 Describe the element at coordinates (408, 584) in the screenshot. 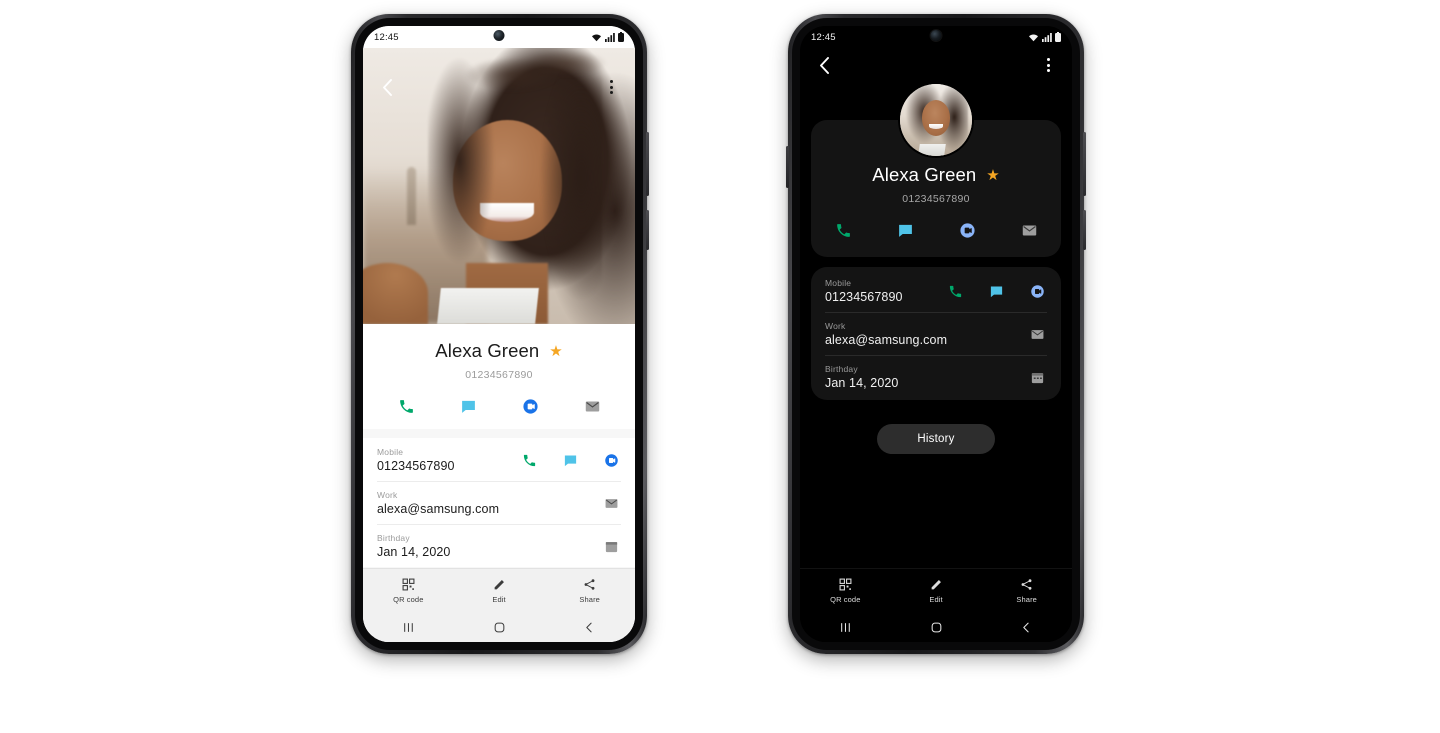

I see `qr-code-icon` at that location.